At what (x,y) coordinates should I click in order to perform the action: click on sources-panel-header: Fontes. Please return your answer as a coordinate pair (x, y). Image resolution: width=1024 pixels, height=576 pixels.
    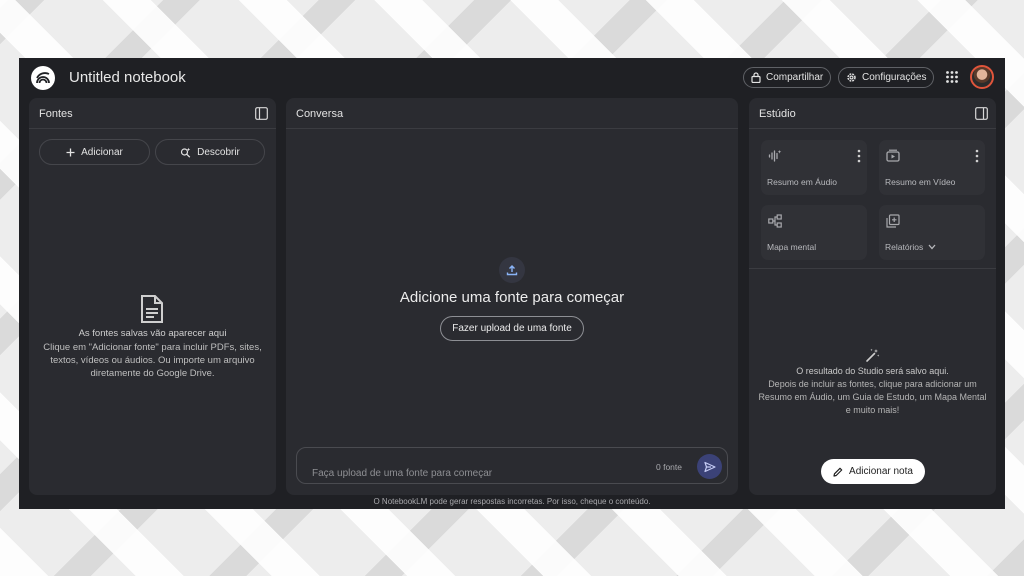
    Looking at the image, I should click on (152, 113).